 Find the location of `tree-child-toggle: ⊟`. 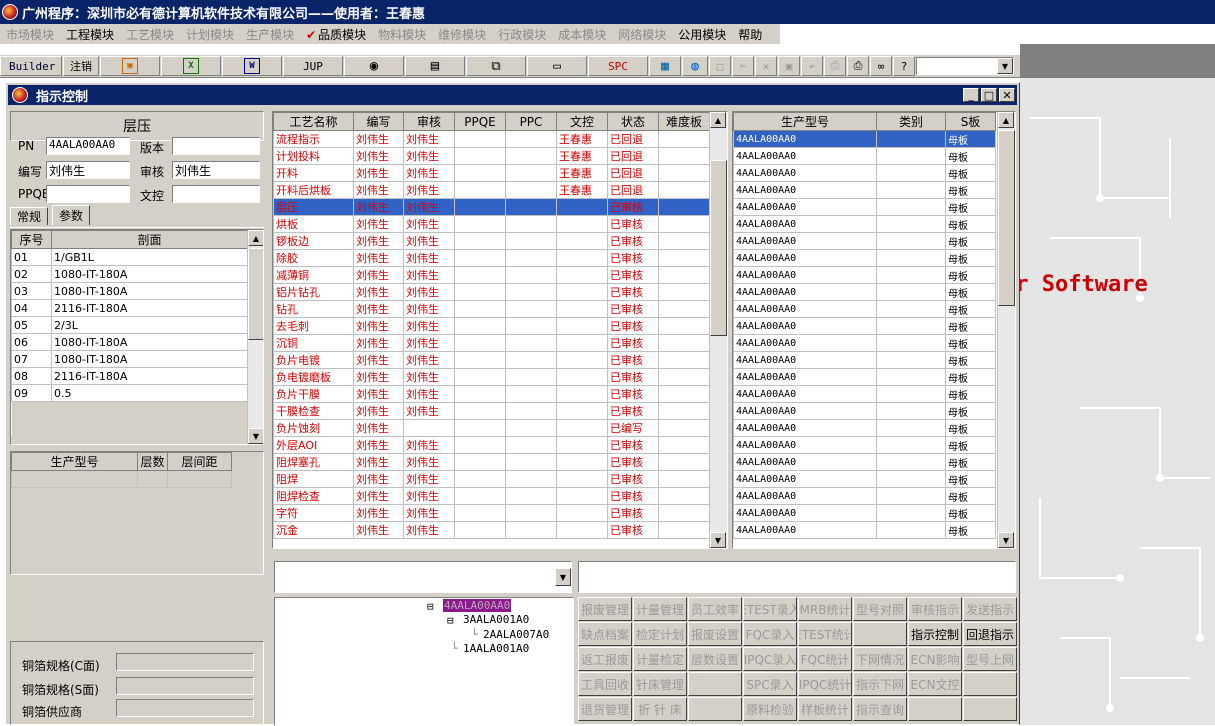

tree-child-toggle: ⊟ is located at coordinates (450, 620).